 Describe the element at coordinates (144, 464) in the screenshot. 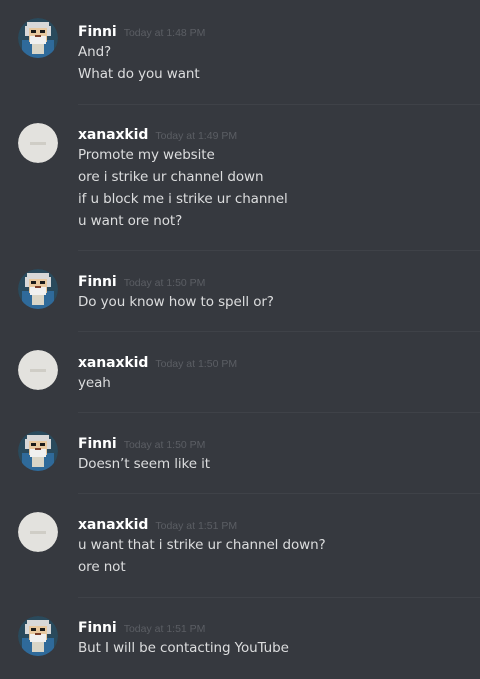

I see `message-text: Doesn’t seem like it` at that location.